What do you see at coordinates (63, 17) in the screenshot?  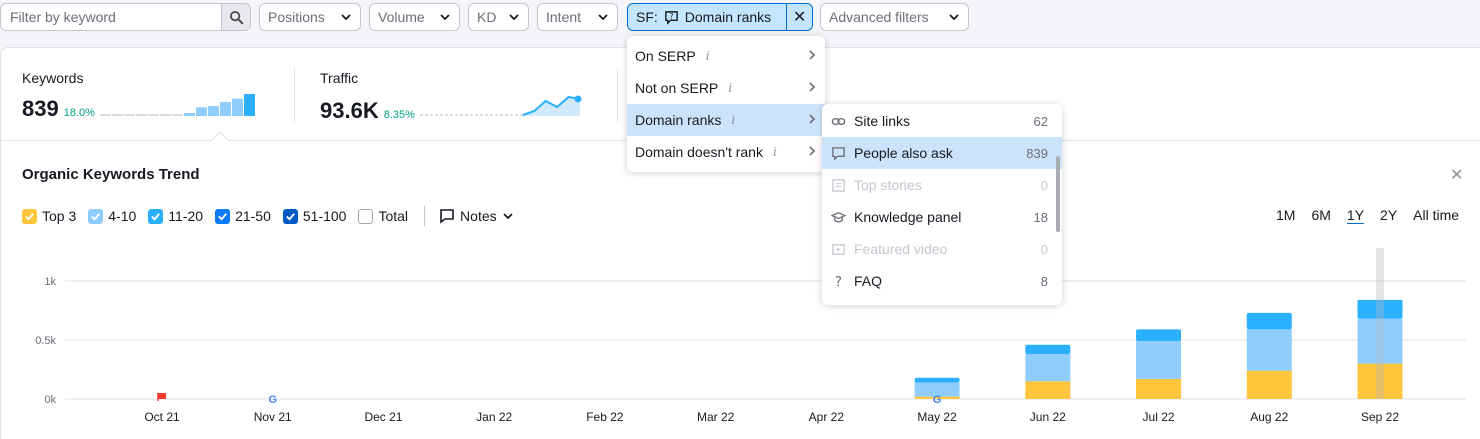 I see `keyword-filter-placeholder: Filter by keyword` at bounding box center [63, 17].